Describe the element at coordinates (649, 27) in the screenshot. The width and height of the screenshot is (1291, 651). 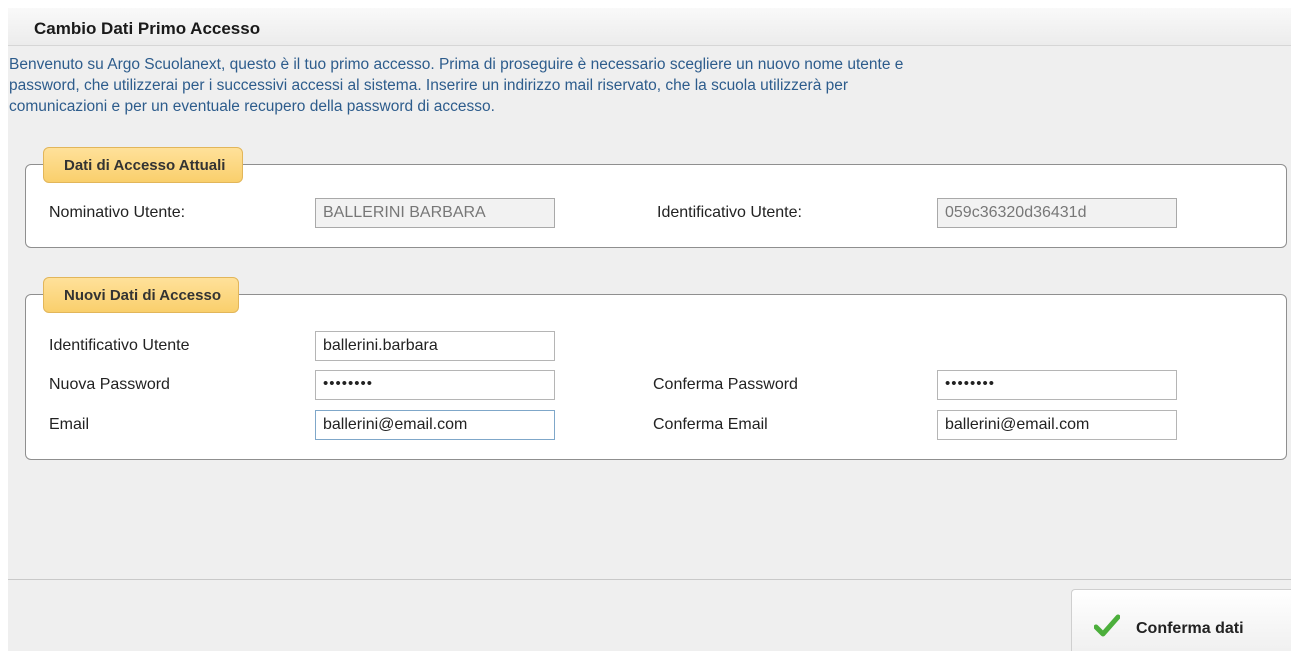
I see `dialog-title-bar: Cambio Dati Primo Accesso` at that location.